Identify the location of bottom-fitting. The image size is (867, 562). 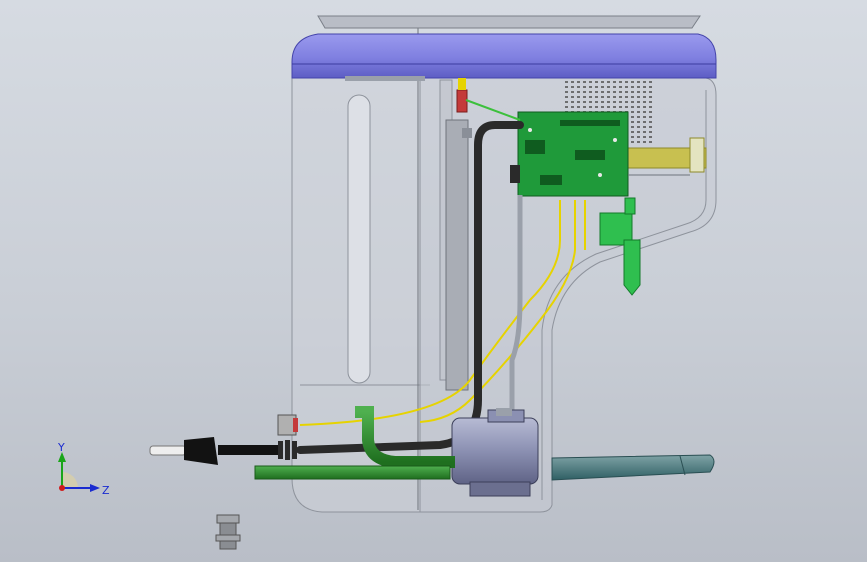
(228, 532).